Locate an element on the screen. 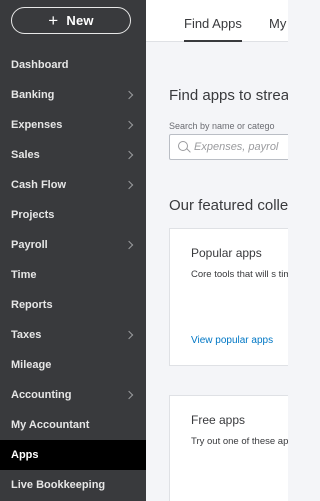 This screenshot has height=501, width=320. sidebar-item-banking: Banking is located at coordinates (73, 95).